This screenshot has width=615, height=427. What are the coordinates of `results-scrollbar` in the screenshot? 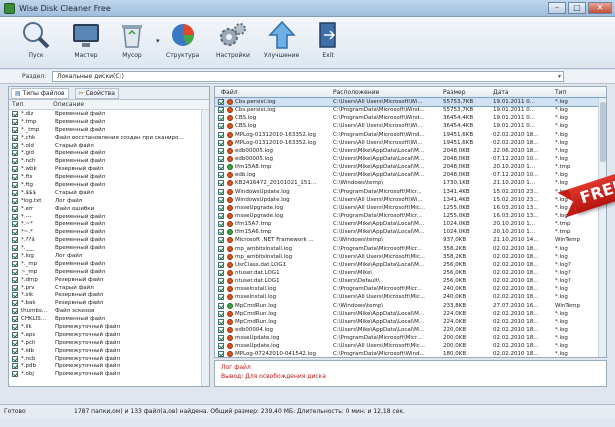 It's located at (602, 227).